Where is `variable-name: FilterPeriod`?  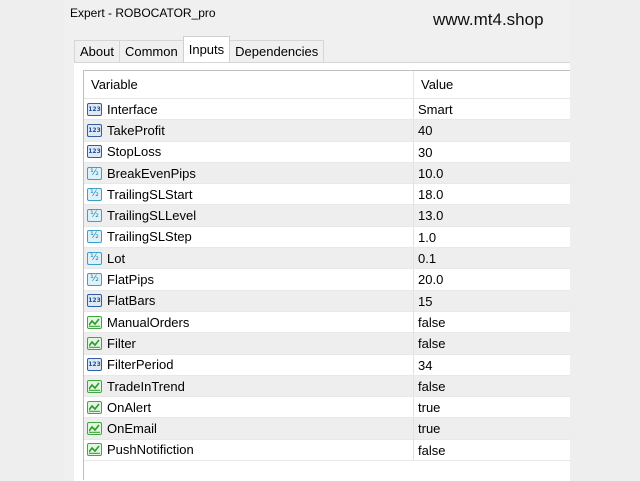 variable-name: FilterPeriod is located at coordinates (140, 365).